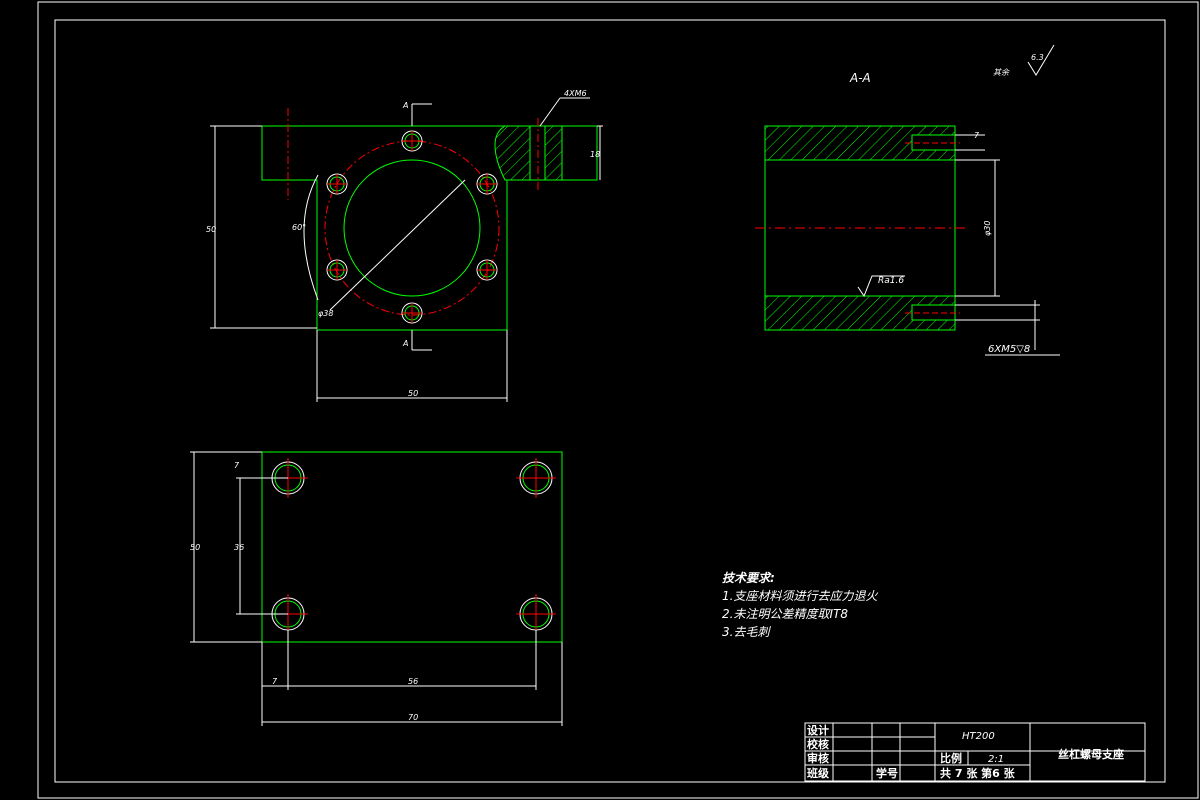  What do you see at coordinates (818, 730) in the screenshot?
I see `tb-design: 设计` at bounding box center [818, 730].